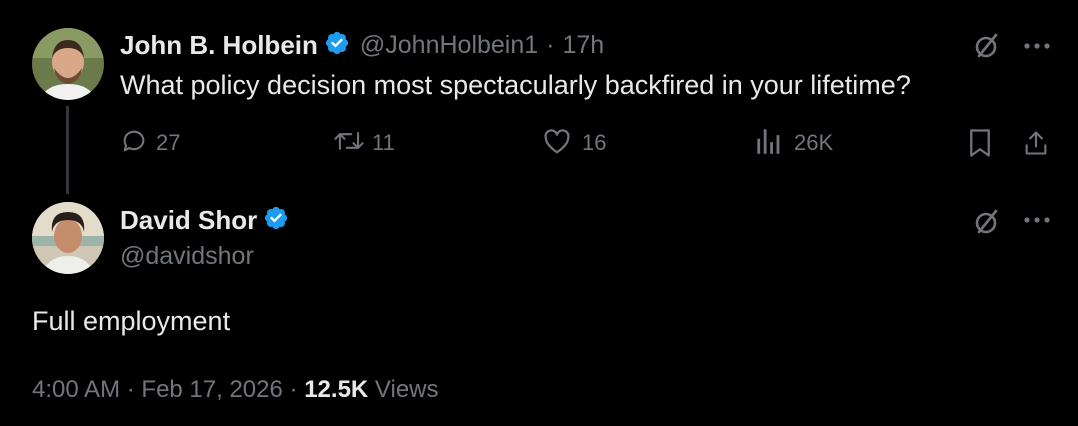  Describe the element at coordinates (336, 389) in the screenshot. I see `views-count: 12.5K` at that location.